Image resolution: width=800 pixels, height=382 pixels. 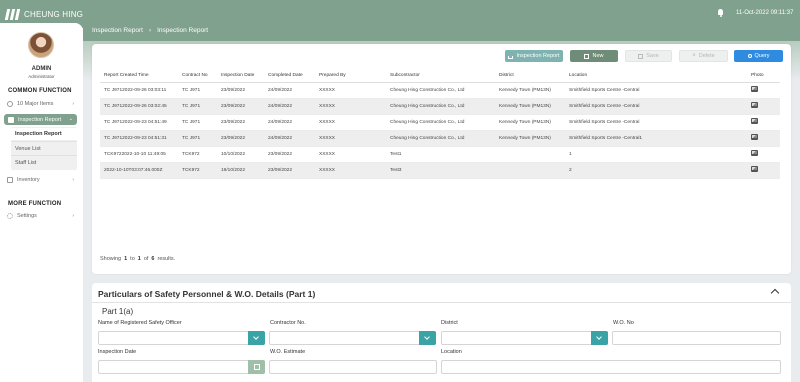 What do you see at coordinates (530, 76) in the screenshot?
I see `column-header: District` at bounding box center [530, 76].